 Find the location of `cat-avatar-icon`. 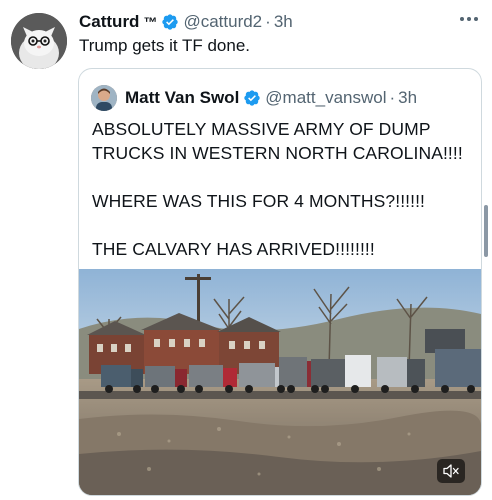

cat-avatar-icon is located at coordinates (39, 41).